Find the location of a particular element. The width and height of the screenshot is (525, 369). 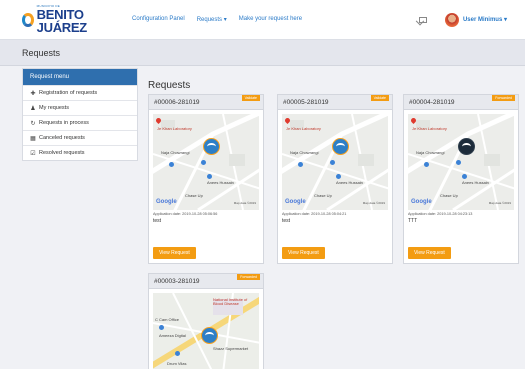

check-icon: ☑ is located at coordinates (33, 153).